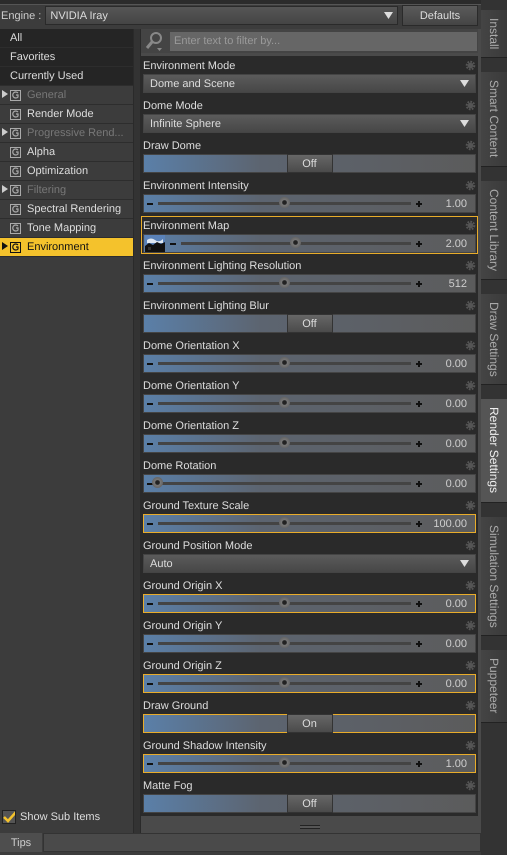  Describe the element at coordinates (494, 576) in the screenshot. I see `side-tab: Simulation Settings` at that location.